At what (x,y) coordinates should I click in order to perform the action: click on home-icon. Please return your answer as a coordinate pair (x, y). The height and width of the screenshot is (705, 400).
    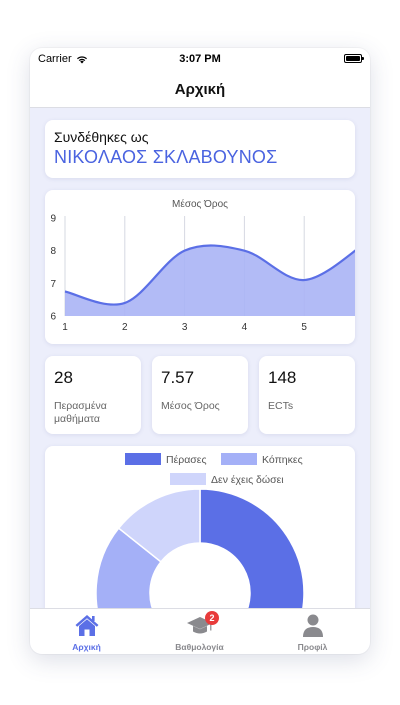
    Looking at the image, I should click on (86, 625).